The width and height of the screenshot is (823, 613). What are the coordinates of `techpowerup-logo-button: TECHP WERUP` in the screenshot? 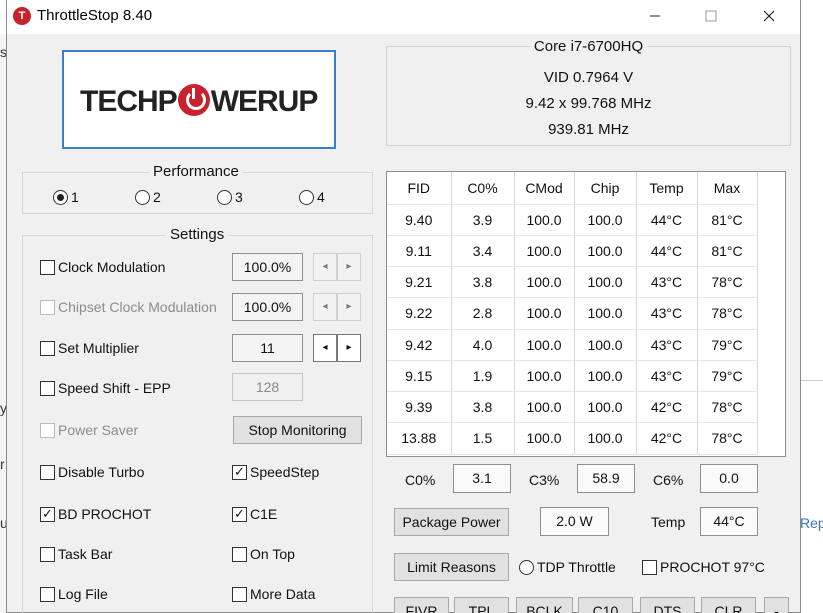 It's located at (199, 99).